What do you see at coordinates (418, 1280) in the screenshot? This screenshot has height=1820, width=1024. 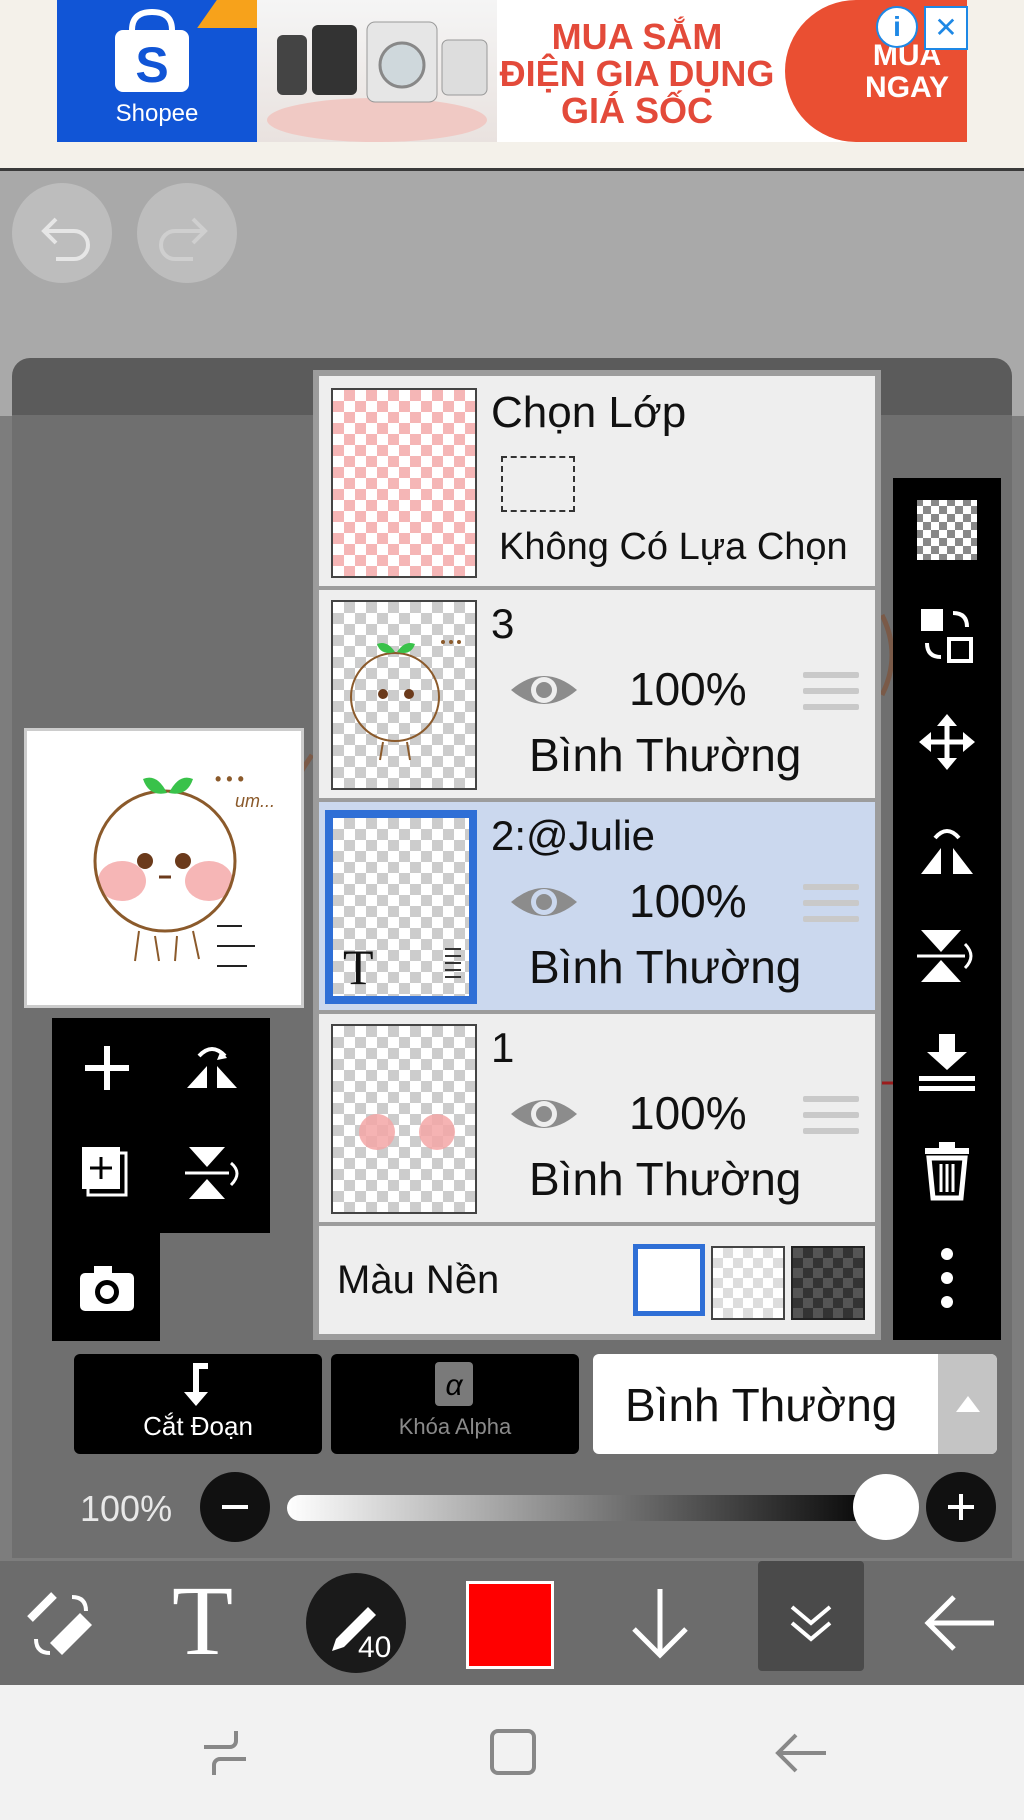 I see `background-label: Màu Nền` at bounding box center [418, 1280].